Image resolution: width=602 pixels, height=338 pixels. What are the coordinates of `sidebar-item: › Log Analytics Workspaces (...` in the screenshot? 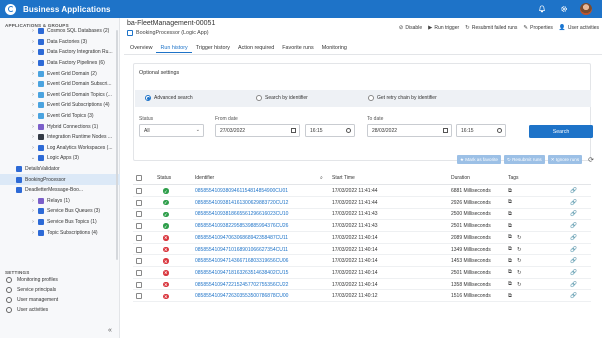 It's located at (60, 148).